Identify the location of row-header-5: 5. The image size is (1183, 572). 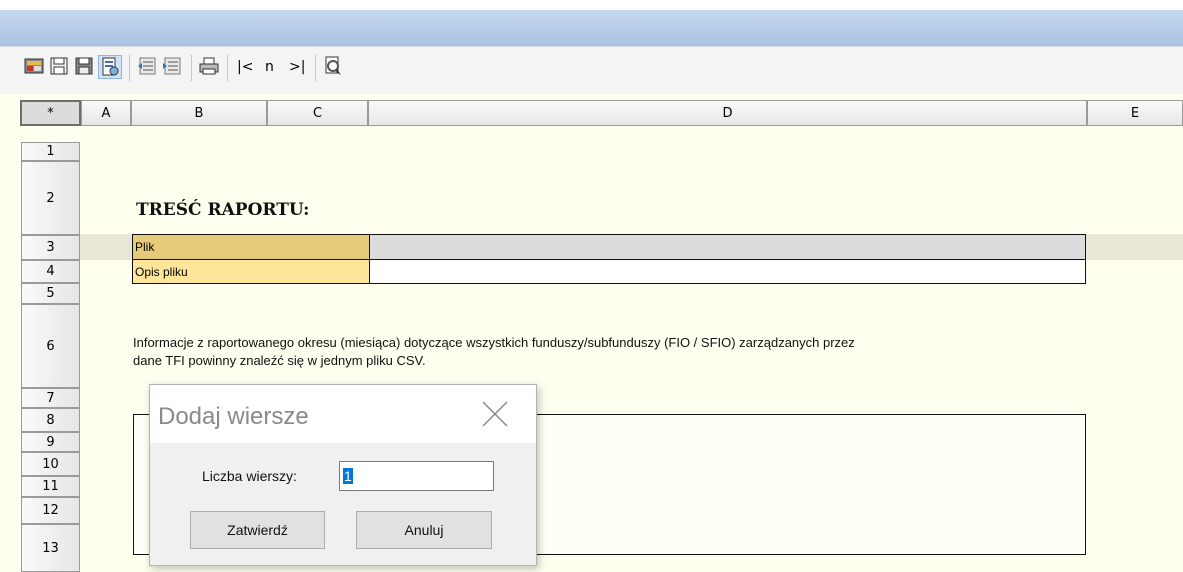
(50, 293).